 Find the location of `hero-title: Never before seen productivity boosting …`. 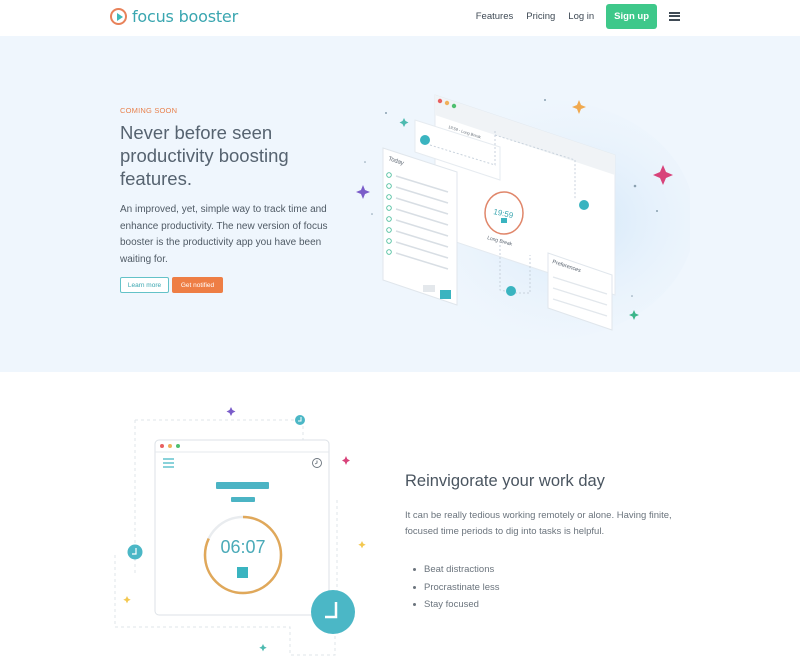

hero-title: Never before seen productivity boosting … is located at coordinates (204, 155).